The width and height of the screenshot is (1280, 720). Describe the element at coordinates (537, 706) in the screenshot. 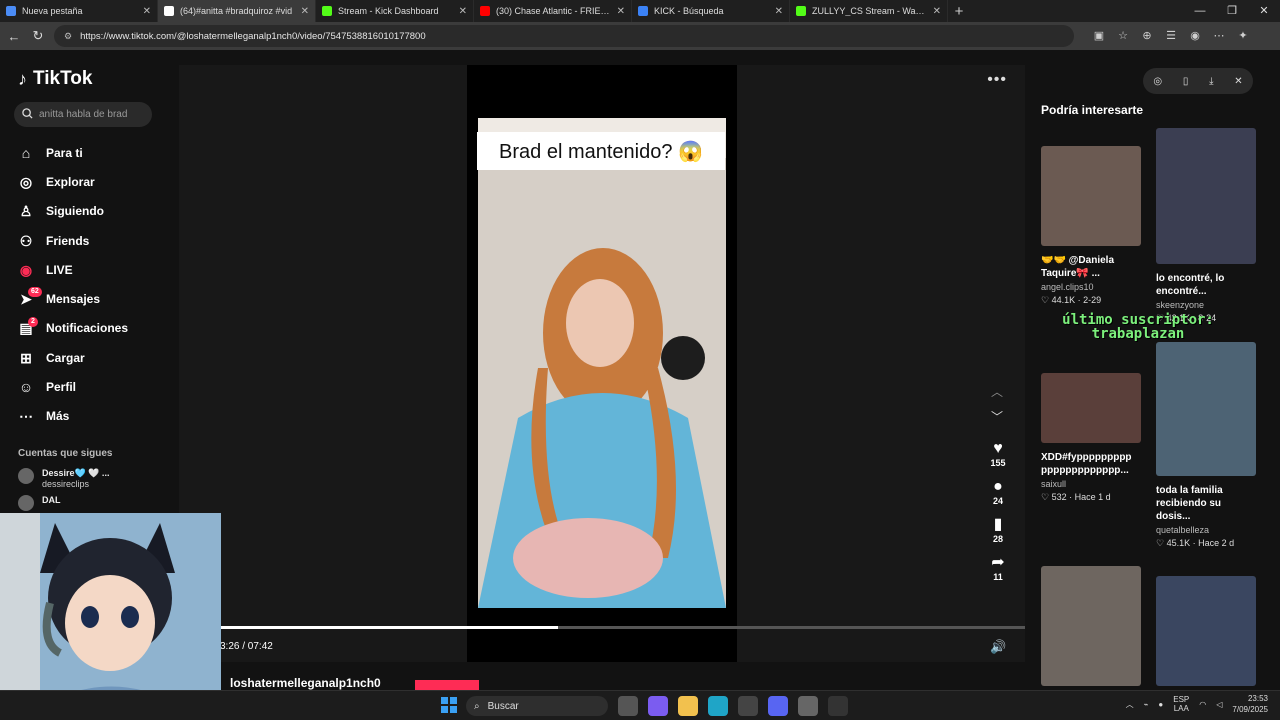

I see `taskbar-search: ⌕ Buscar` at that location.